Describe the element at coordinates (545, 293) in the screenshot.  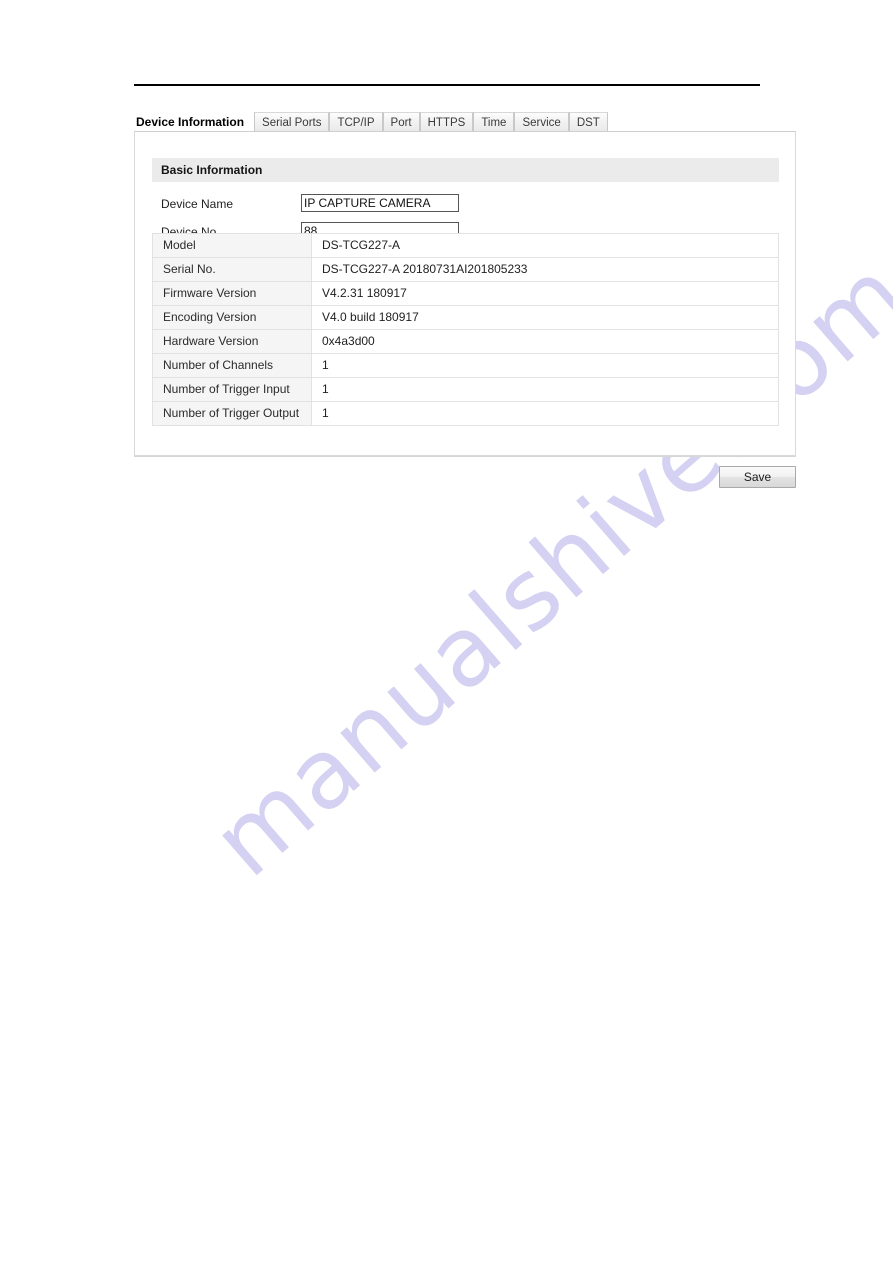
I see `row-value-firmware-version: V4.2.31 180917` at that location.